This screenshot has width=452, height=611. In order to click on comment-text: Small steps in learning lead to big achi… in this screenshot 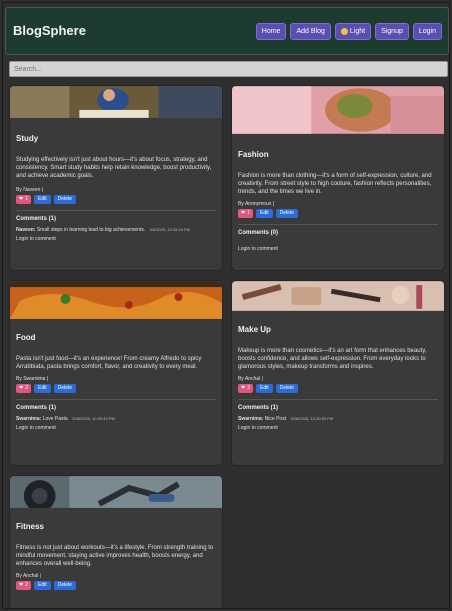, I will do `click(91, 230)`.